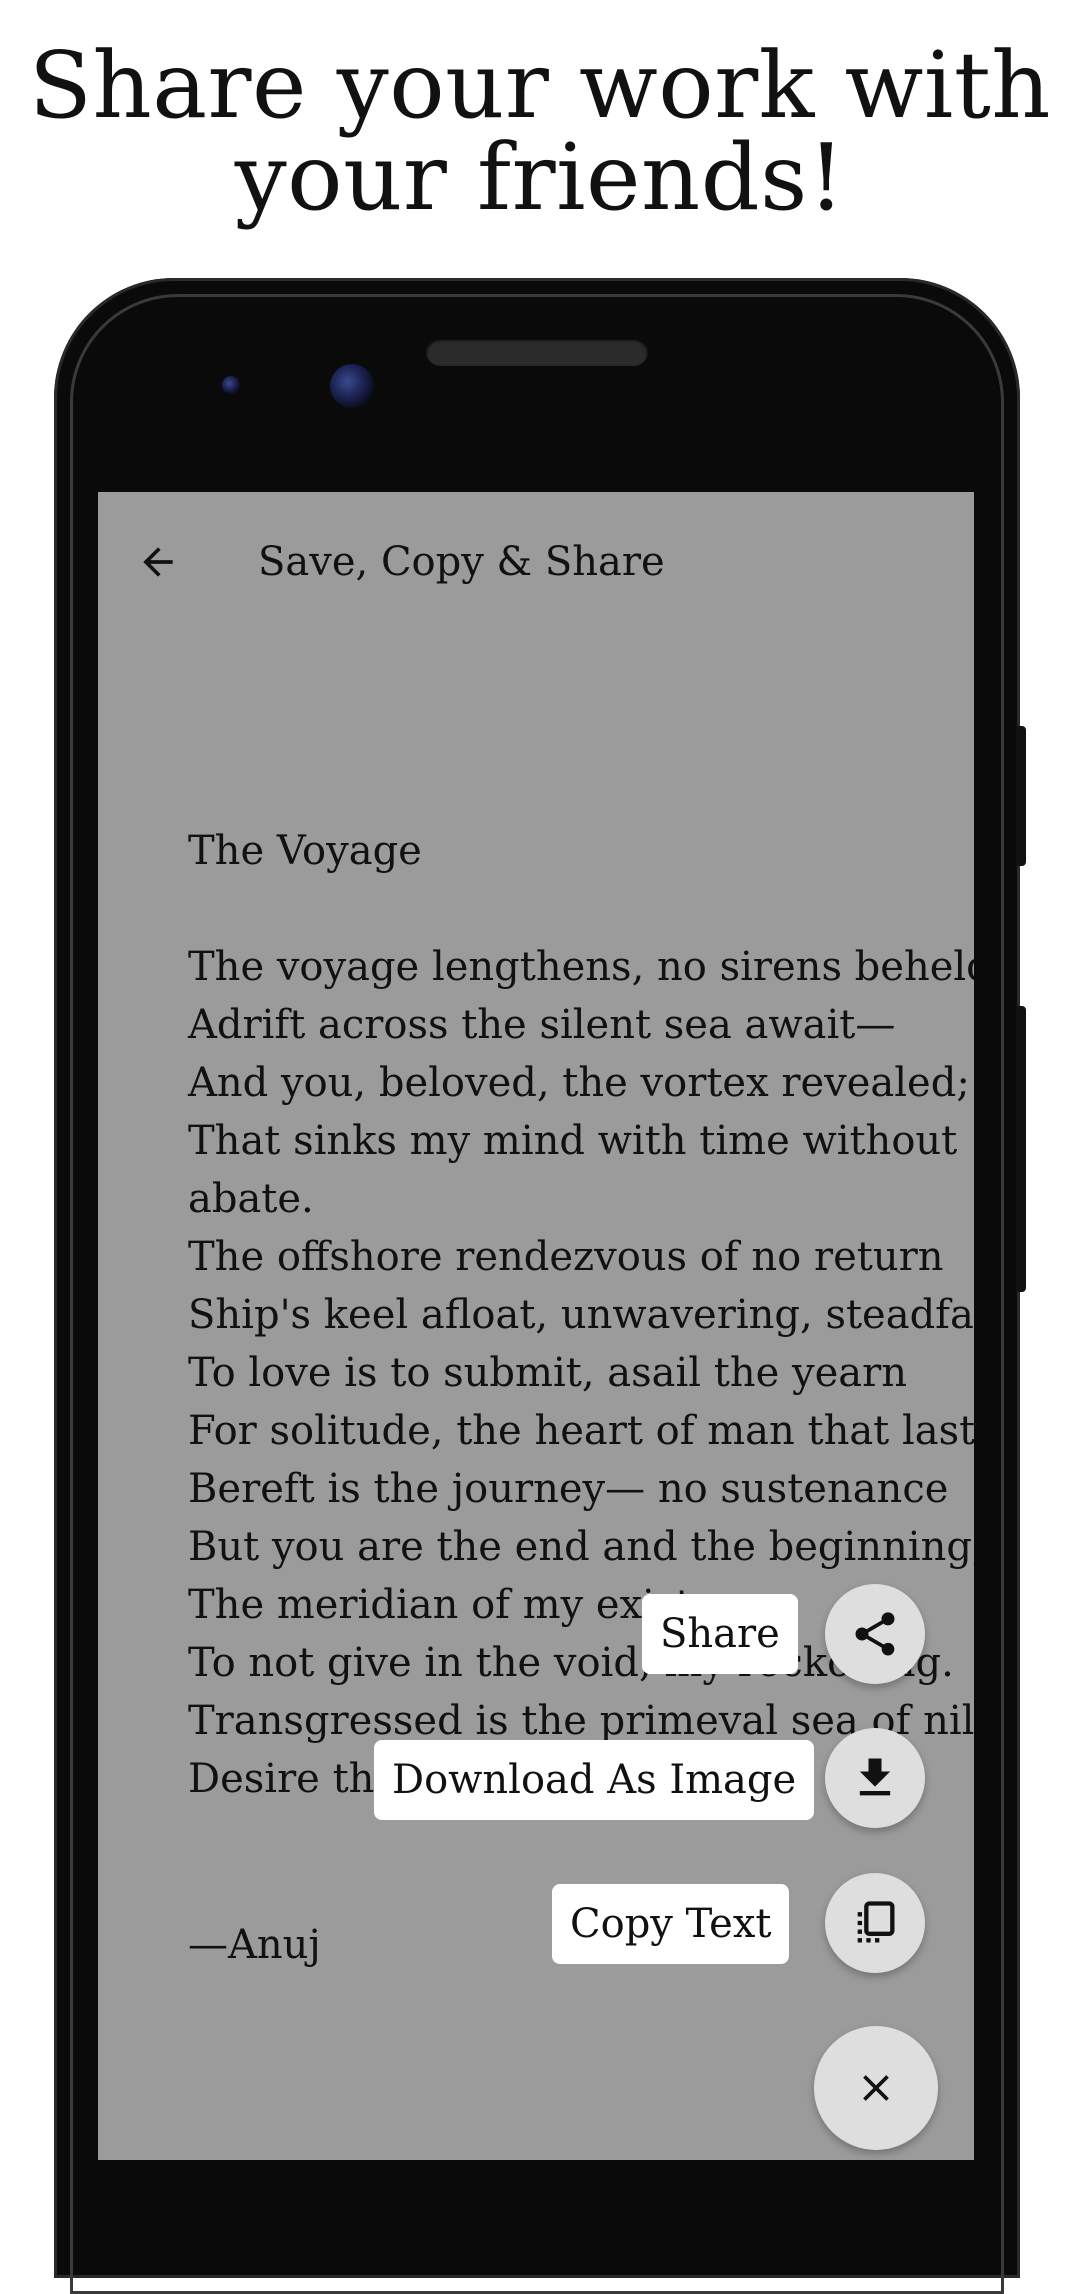  I want to click on back-button, so click(158, 562).